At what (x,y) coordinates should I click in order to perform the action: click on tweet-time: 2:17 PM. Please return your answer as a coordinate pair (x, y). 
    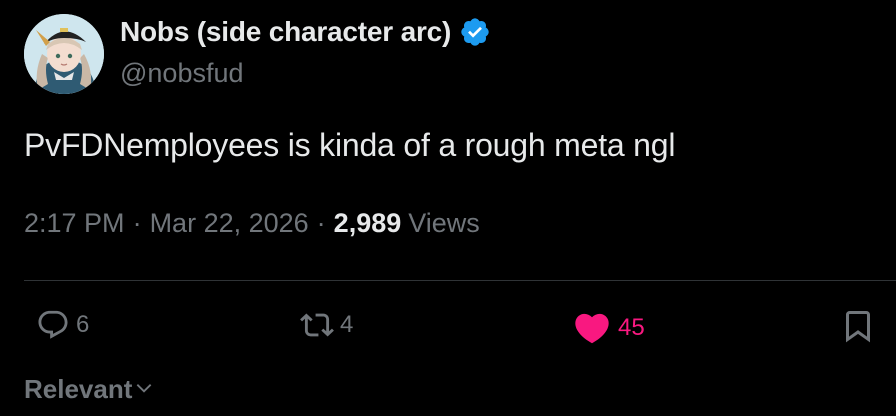
    Looking at the image, I should click on (74, 223).